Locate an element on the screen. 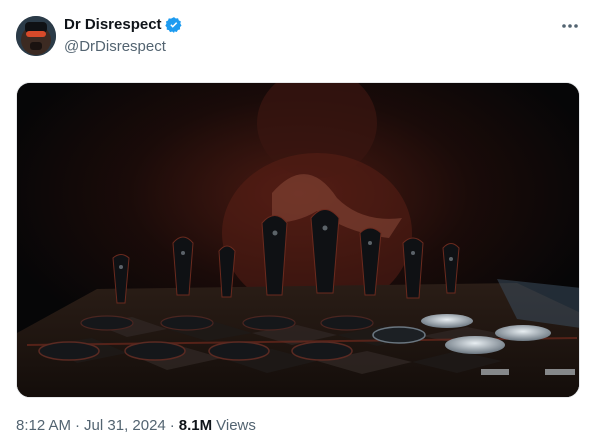 The image size is (598, 448). tweet-time: 8:12 AM is located at coordinates (43, 426).